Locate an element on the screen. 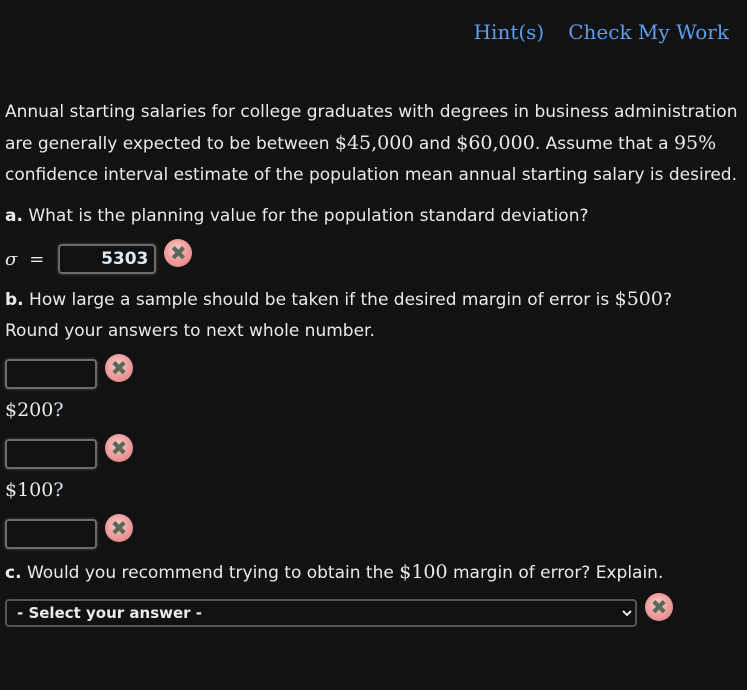 This screenshot has width=747, height=690. margin-100: $100 is located at coordinates (29, 490).